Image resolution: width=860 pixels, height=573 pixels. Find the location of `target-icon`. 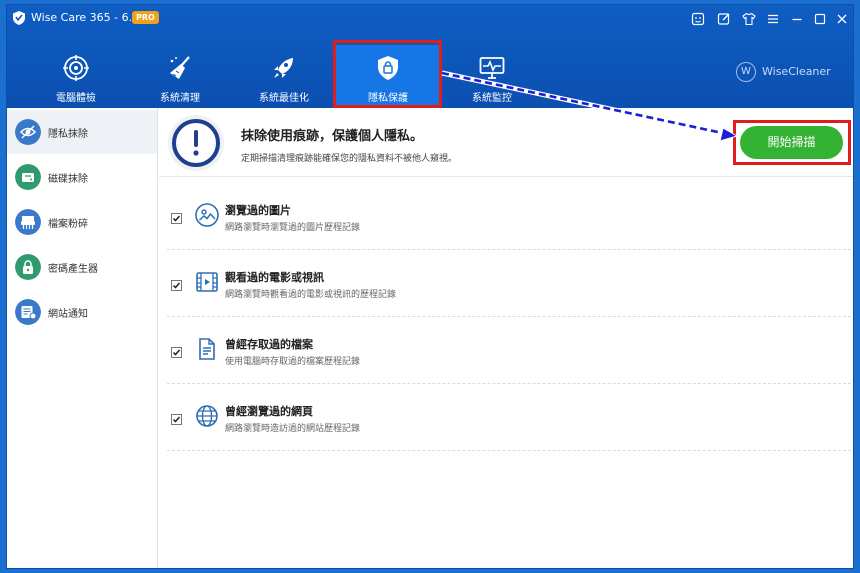

target-icon is located at coordinates (76, 68).